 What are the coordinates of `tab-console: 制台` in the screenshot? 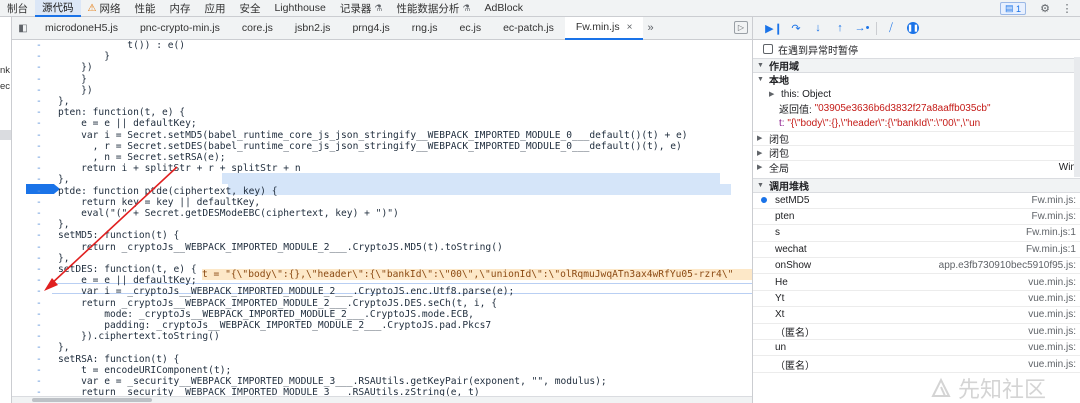 It's located at (17, 8).